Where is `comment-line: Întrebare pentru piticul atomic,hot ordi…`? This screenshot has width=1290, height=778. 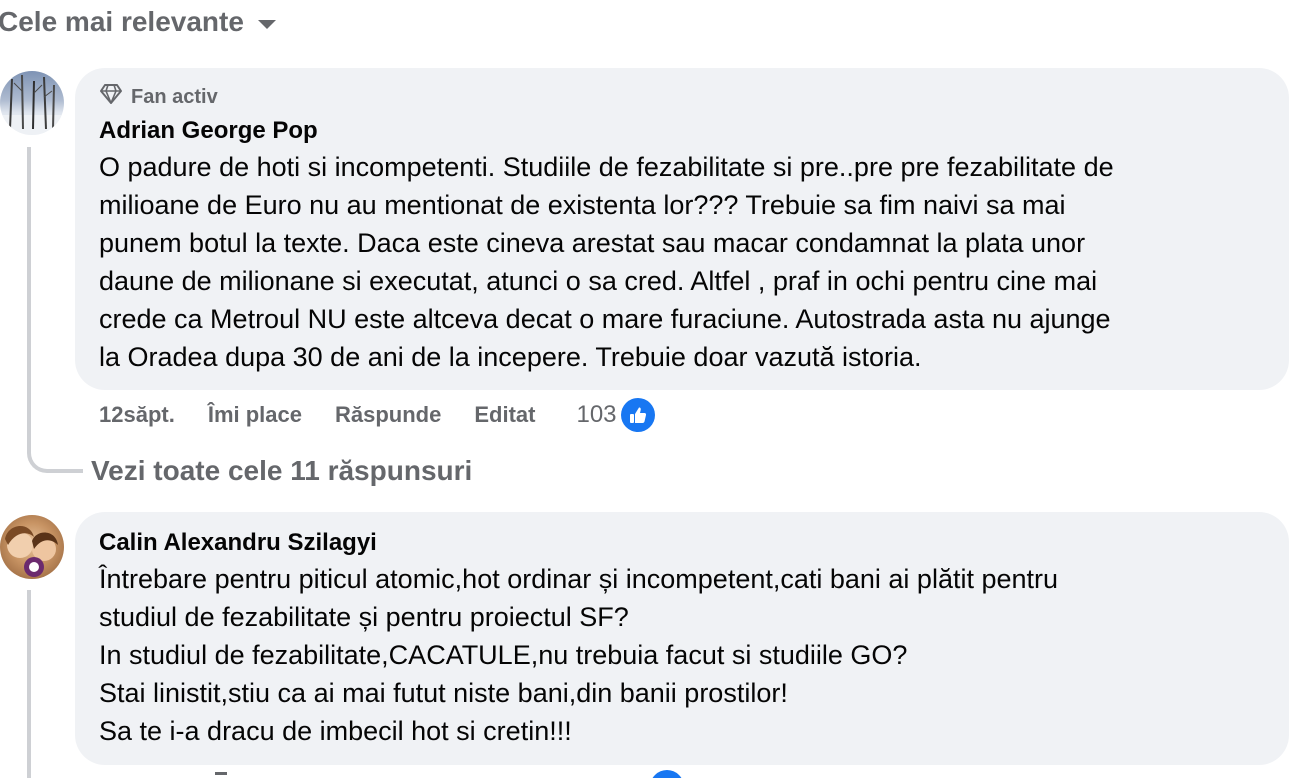
comment-line: Întrebare pentru piticul atomic,hot ordi… is located at coordinates (579, 579).